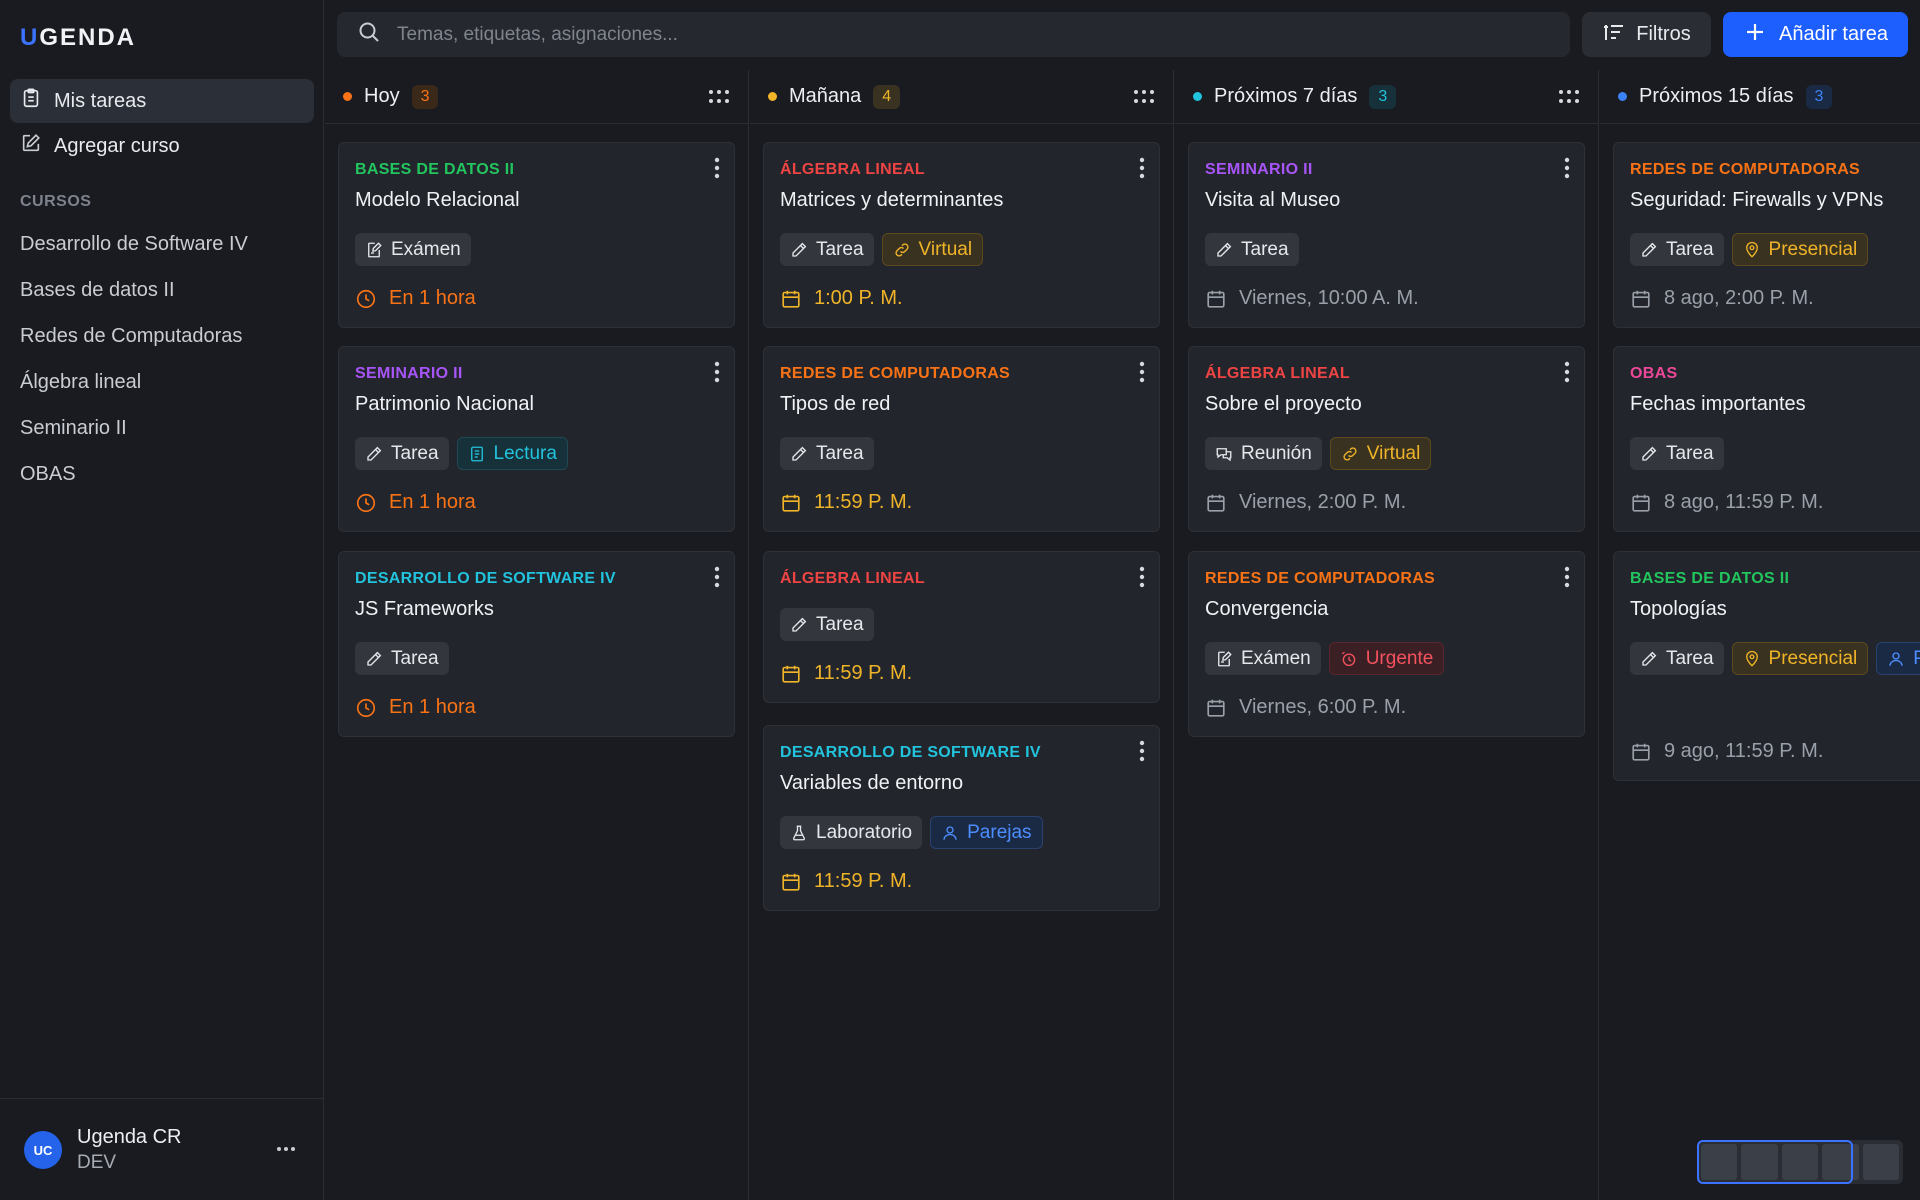 Image resolution: width=1920 pixels, height=1200 pixels. What do you see at coordinates (162, 101) in the screenshot?
I see `nav-mis-tareas: Mis tareas` at bounding box center [162, 101].